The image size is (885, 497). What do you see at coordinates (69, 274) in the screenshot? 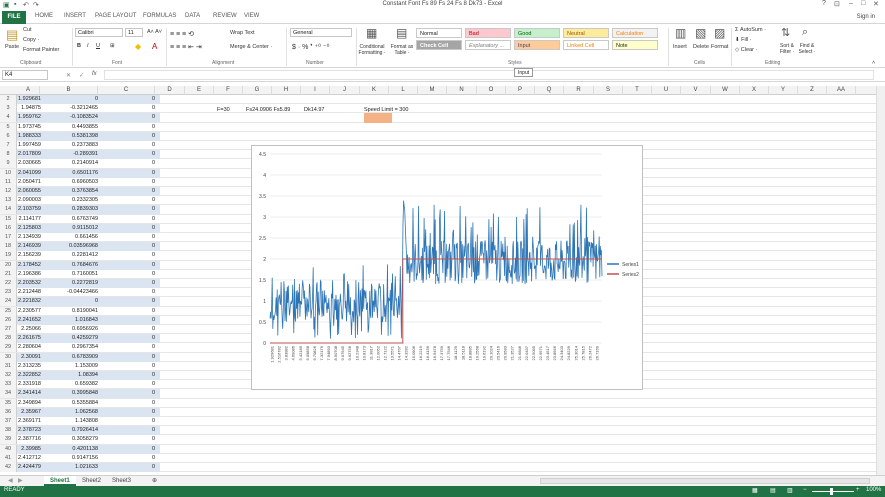
I see `cell-b: 0.7160051` at bounding box center [69, 274].